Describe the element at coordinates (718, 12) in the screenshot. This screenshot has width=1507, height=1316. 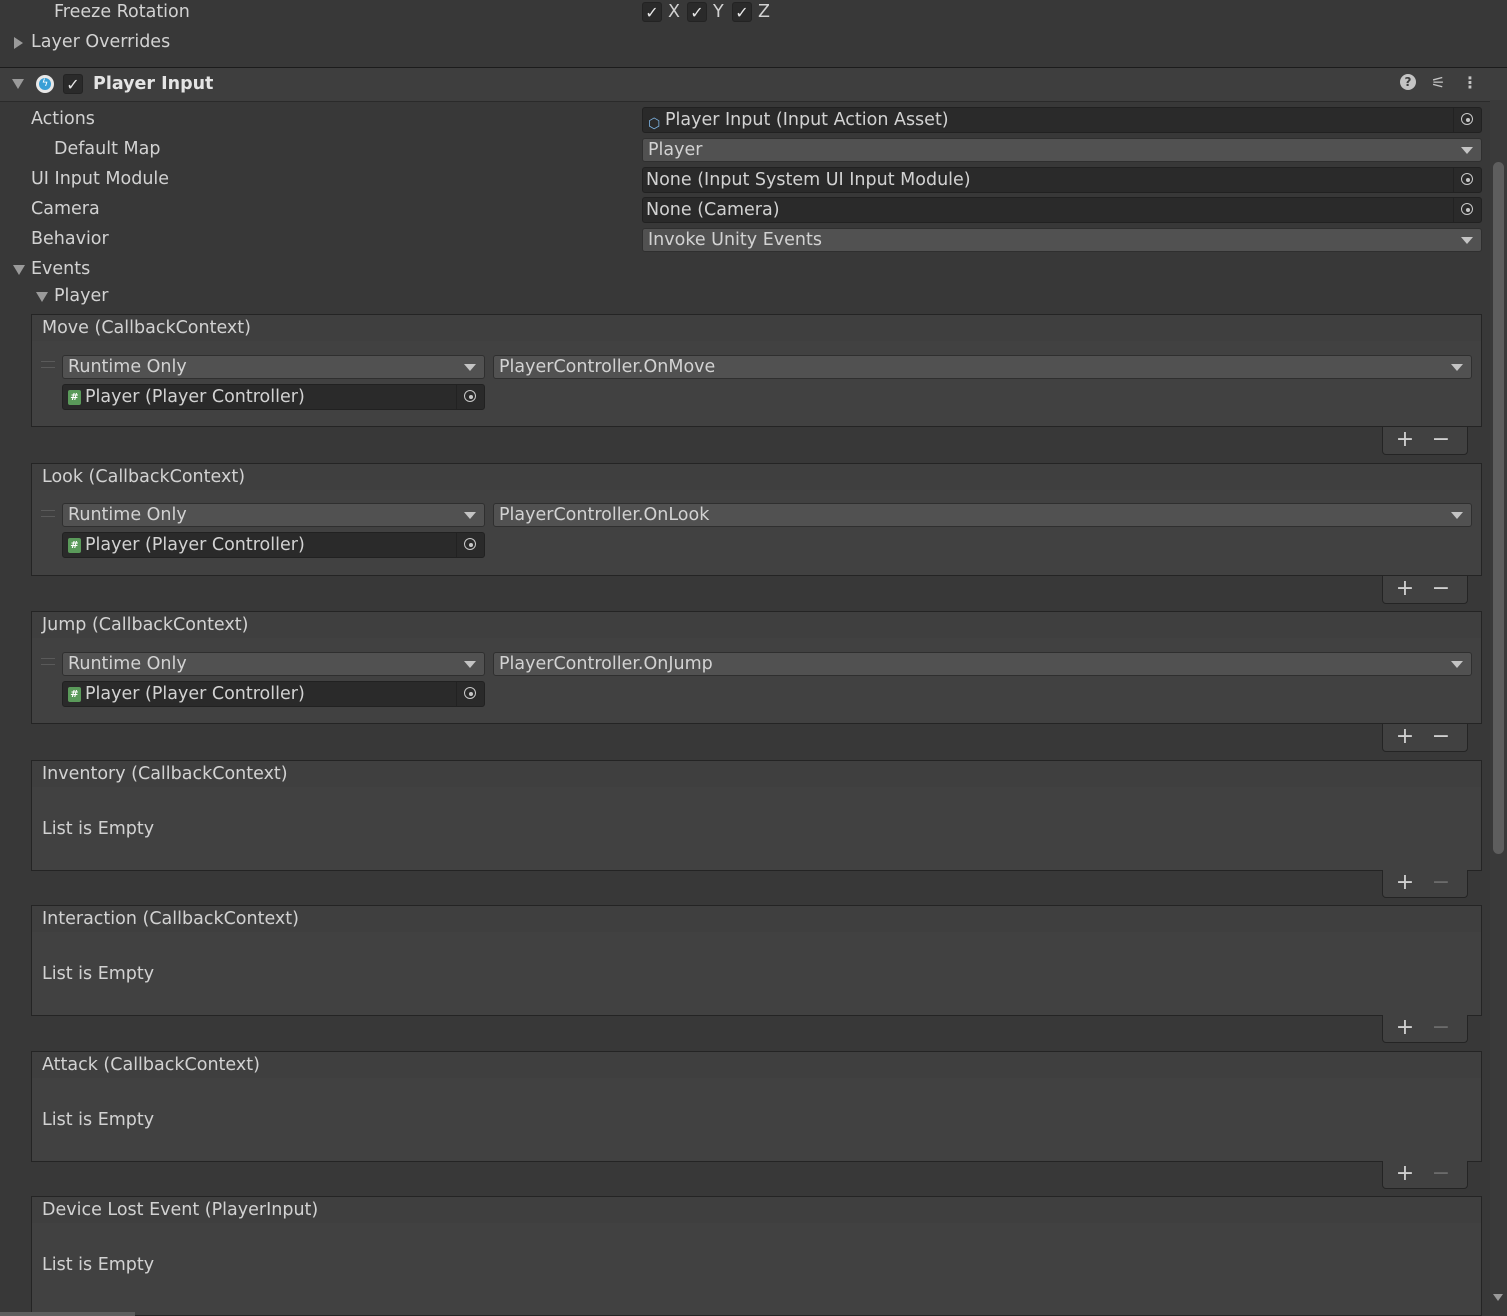
I see `axis-y-label: Y` at that location.